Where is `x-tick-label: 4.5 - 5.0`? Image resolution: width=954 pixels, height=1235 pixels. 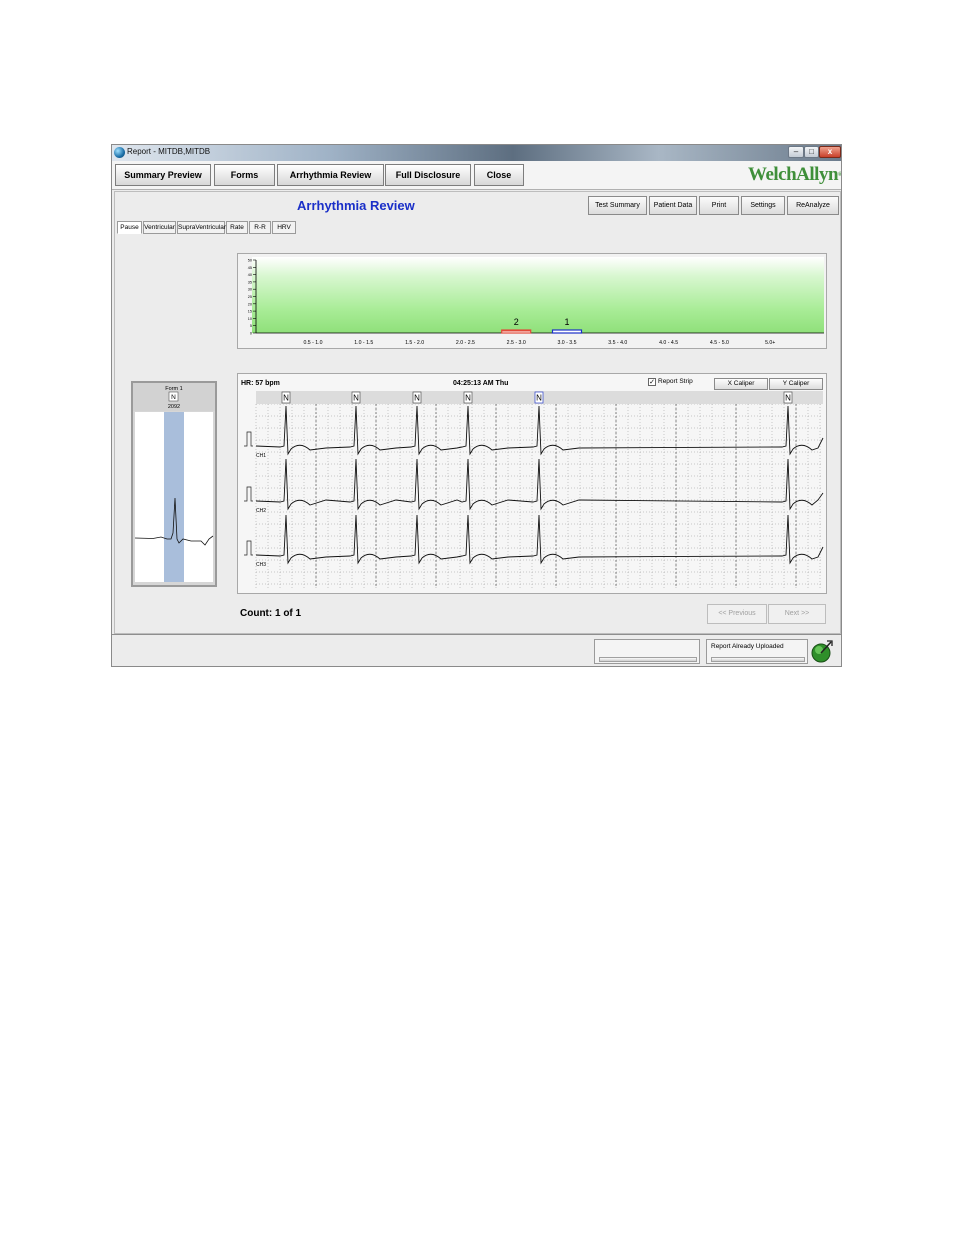 x-tick-label: 4.5 - 5.0 is located at coordinates (719, 343).